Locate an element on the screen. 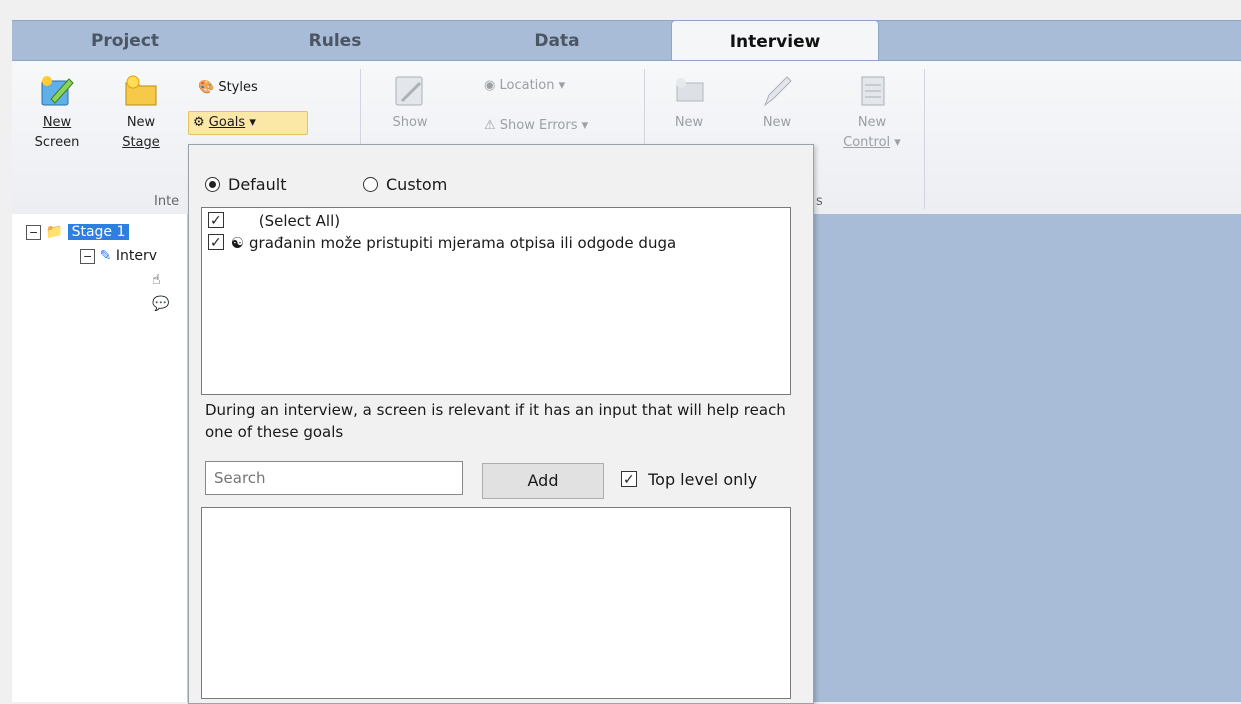 The image size is (1241, 704). screen-icon: ✎ is located at coordinates (105, 256).